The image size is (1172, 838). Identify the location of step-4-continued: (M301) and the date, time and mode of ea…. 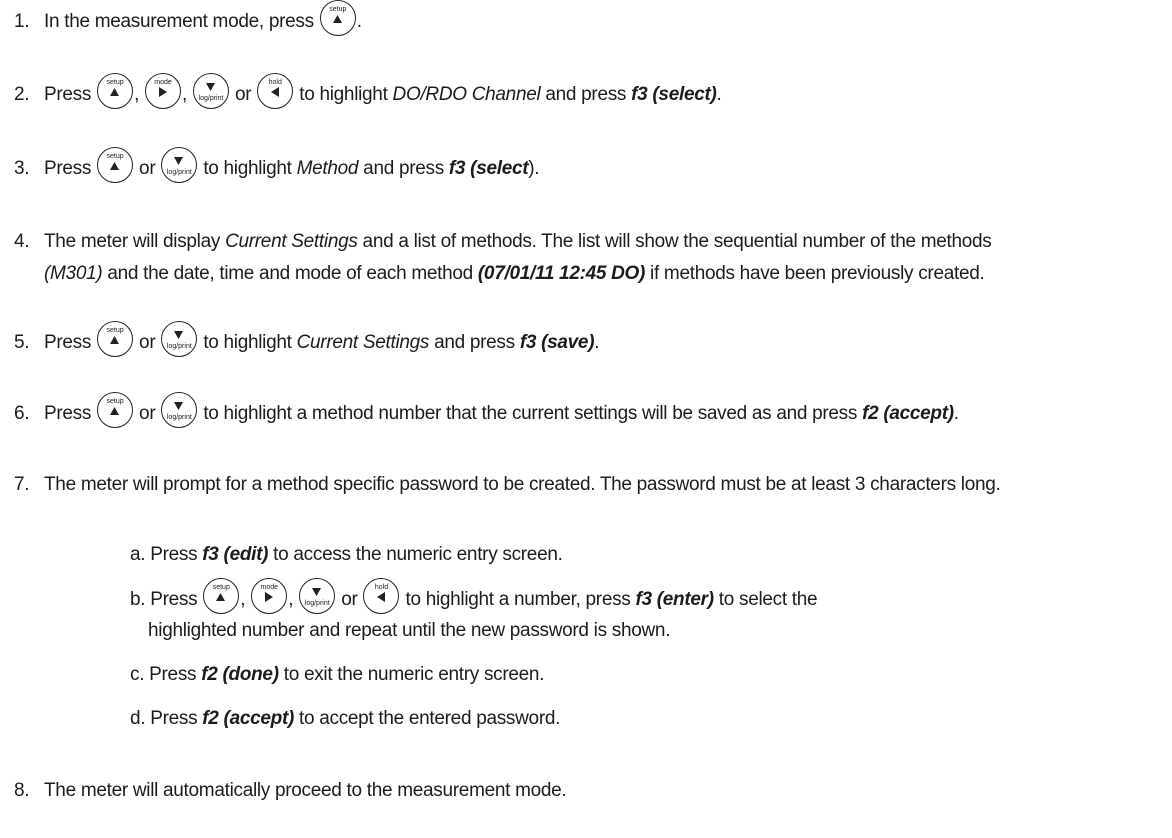
(514, 273).